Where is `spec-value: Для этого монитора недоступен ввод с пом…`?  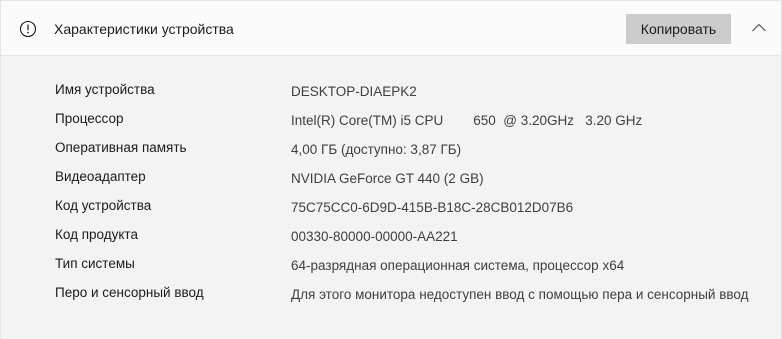 spec-value: Для этого монитора недоступен ввод с пом… is located at coordinates (520, 294).